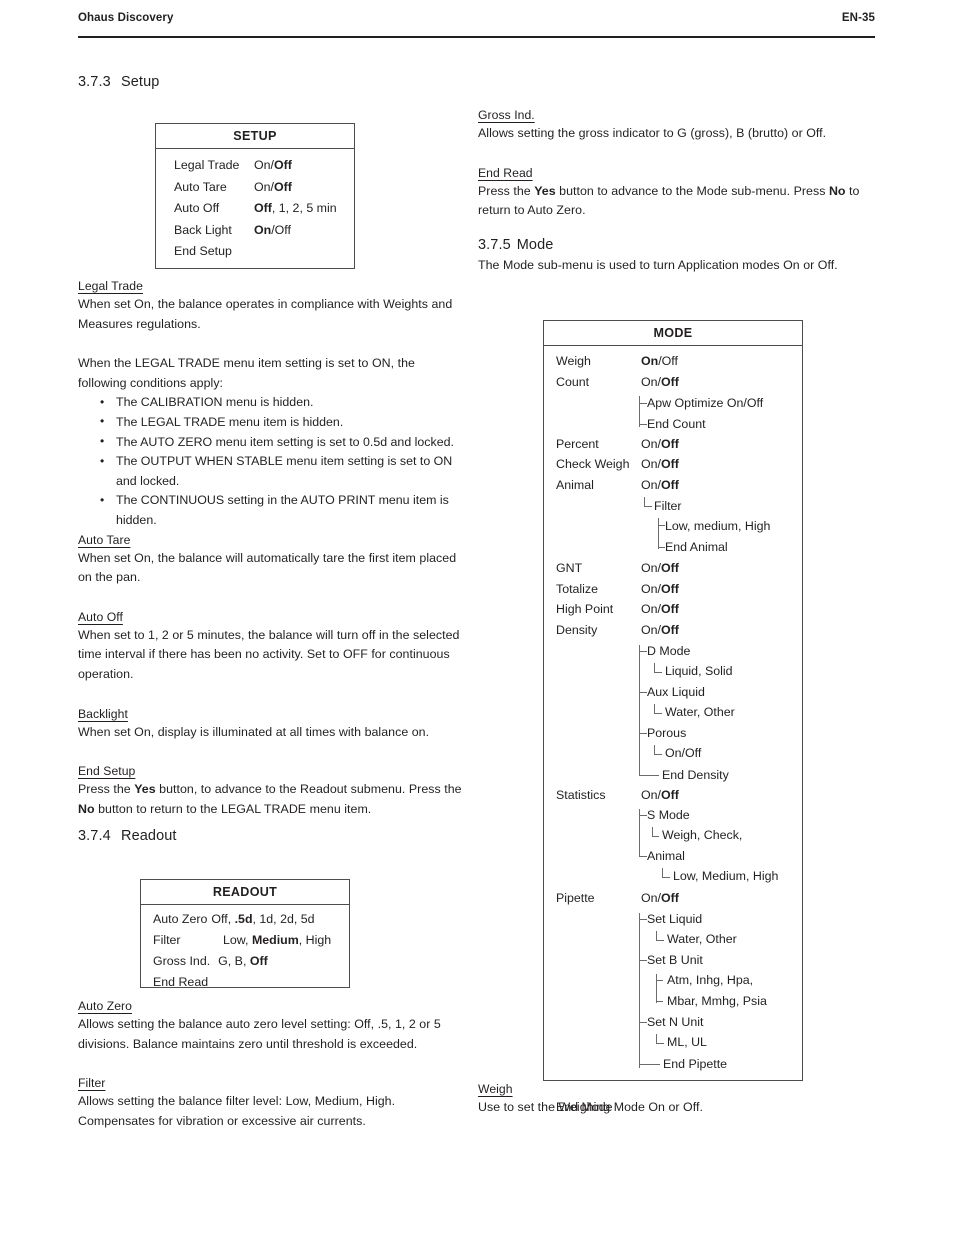 This screenshot has width=954, height=1235. I want to click on mode-table-title: MODE, so click(673, 334).